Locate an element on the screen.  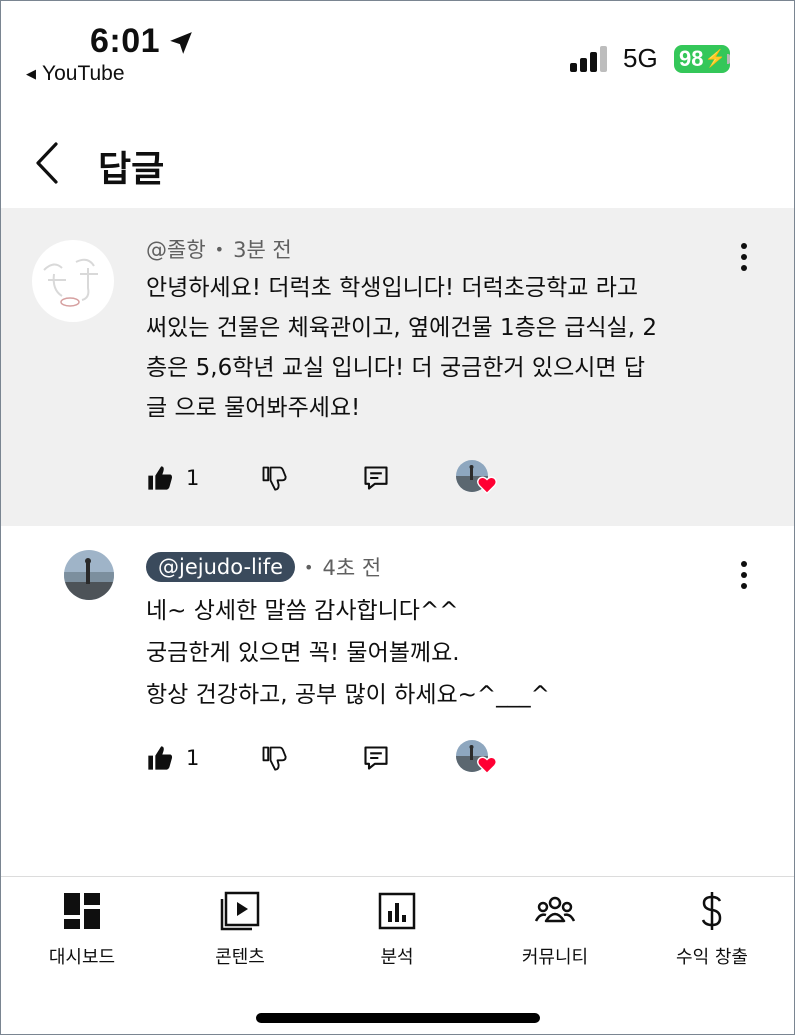
reply-meta: @jejudo-life • 4초 전 is located at coordinates (263, 567).